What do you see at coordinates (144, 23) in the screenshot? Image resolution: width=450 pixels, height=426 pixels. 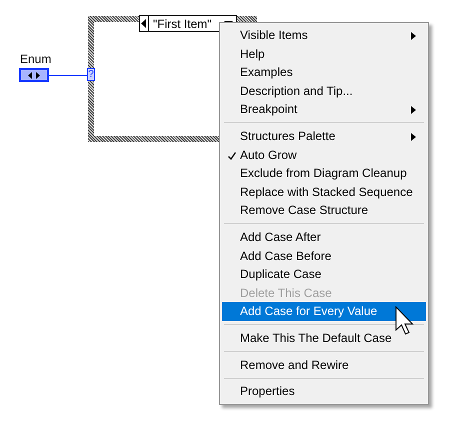 I see `decrement-arrow-icon` at bounding box center [144, 23].